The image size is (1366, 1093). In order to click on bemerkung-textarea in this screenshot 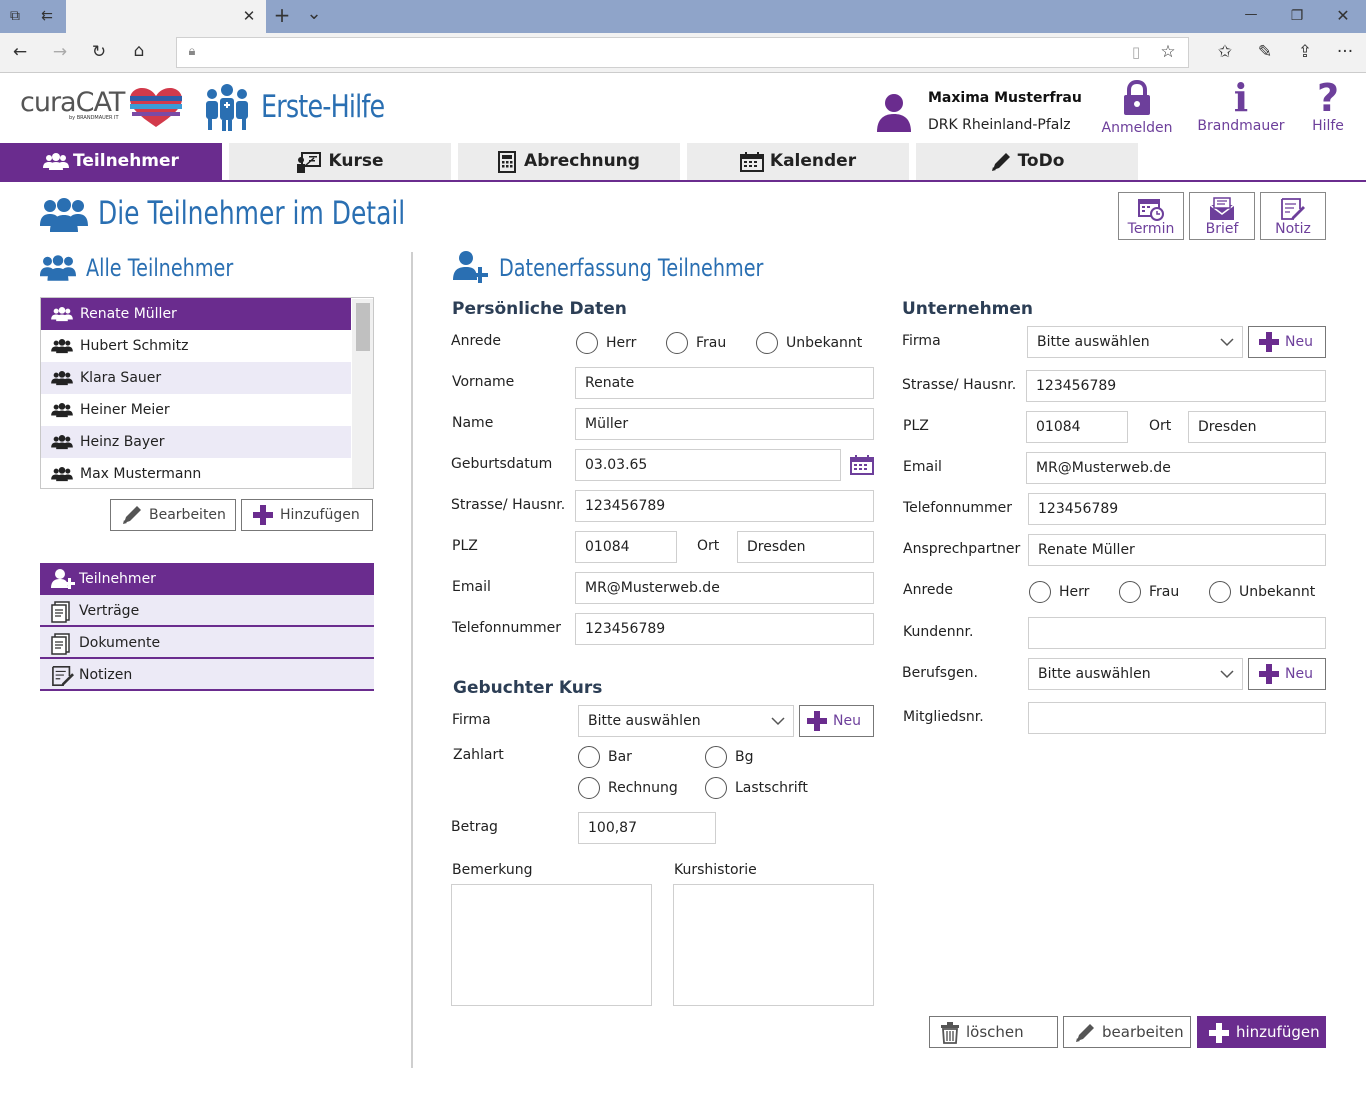, I will do `click(551, 945)`.